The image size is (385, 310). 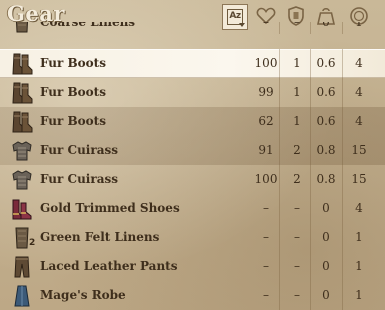 What do you see at coordinates (192, 150) in the screenshot?
I see `list-item: Fur Cuirass 91 2 0.8 15` at bounding box center [192, 150].